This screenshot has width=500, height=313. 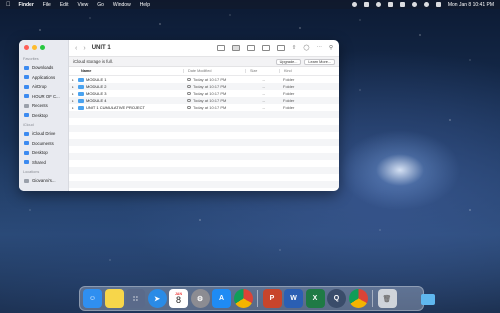 What do you see at coordinates (39, 87) in the screenshot?
I see `sidebar-item-label: AirDrop` at bounding box center [39, 87].